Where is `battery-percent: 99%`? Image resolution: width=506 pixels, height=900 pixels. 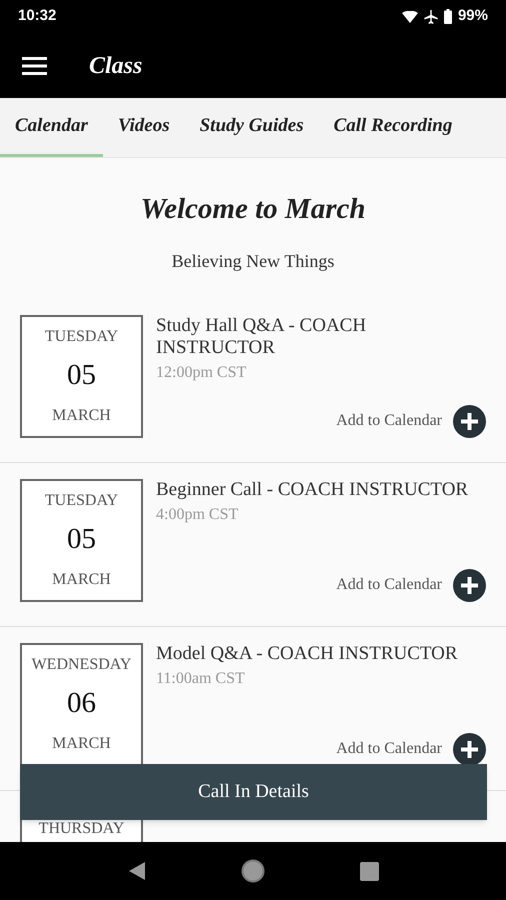 battery-percent: 99% is located at coordinates (473, 16).